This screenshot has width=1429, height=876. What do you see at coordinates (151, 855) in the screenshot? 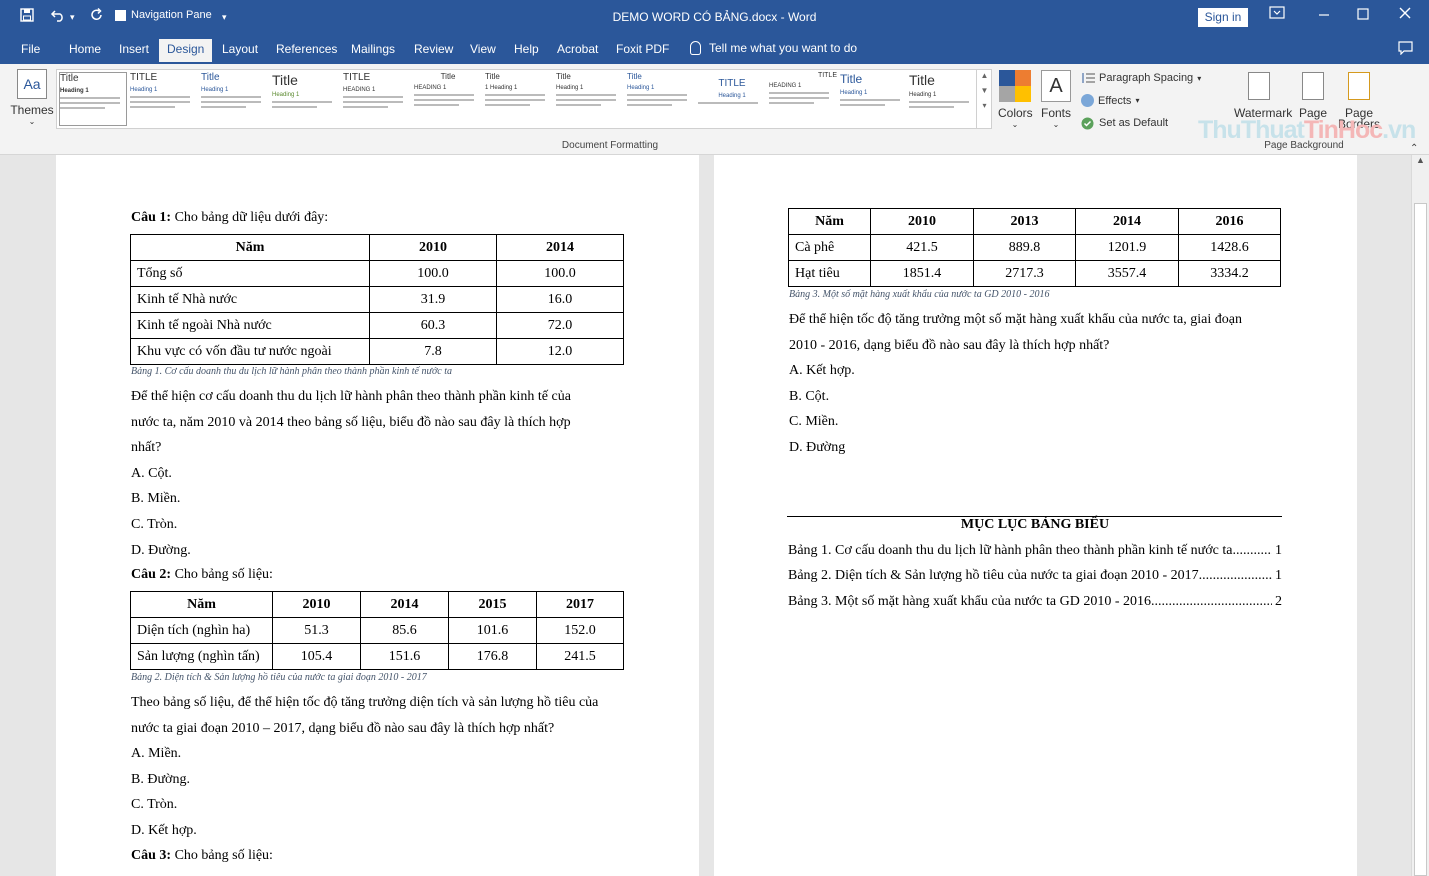
I see `question-label: Câu 3:` at bounding box center [151, 855].